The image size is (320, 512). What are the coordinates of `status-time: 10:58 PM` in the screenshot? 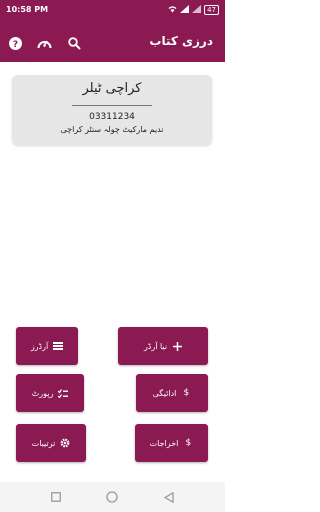 It's located at (27, 9).